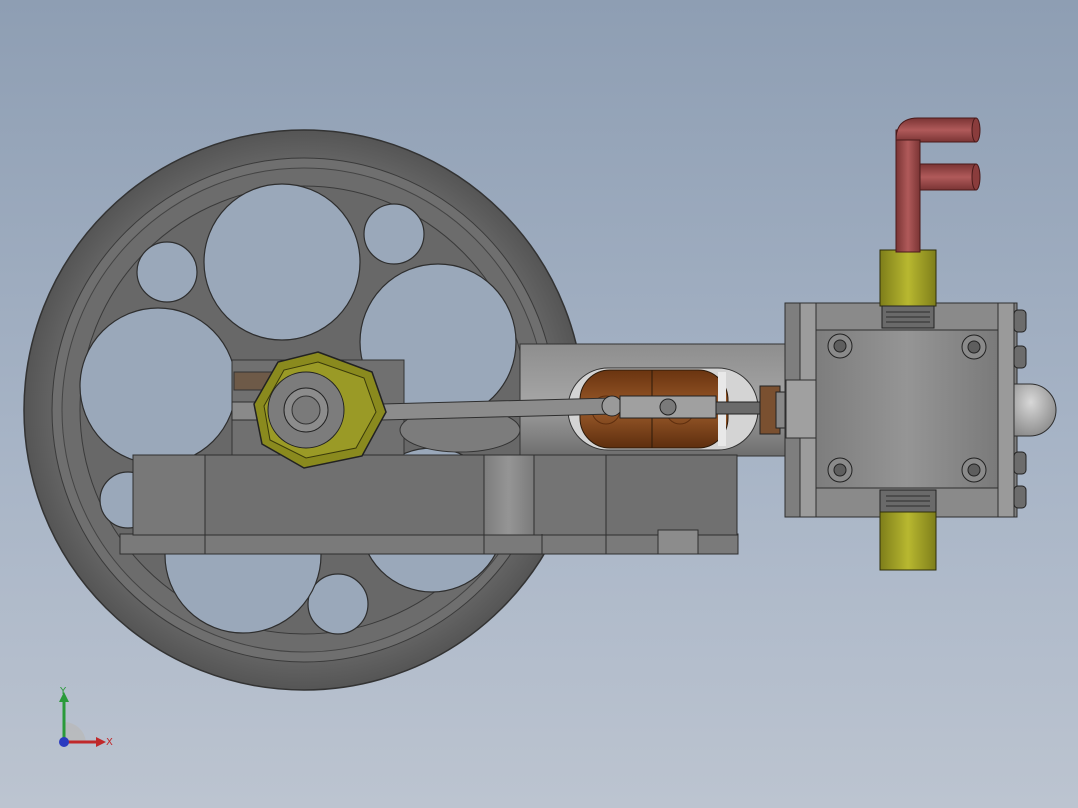 This screenshot has width=1078, height=808. I want to click on y-axis-label: Y, so click(63, 691).